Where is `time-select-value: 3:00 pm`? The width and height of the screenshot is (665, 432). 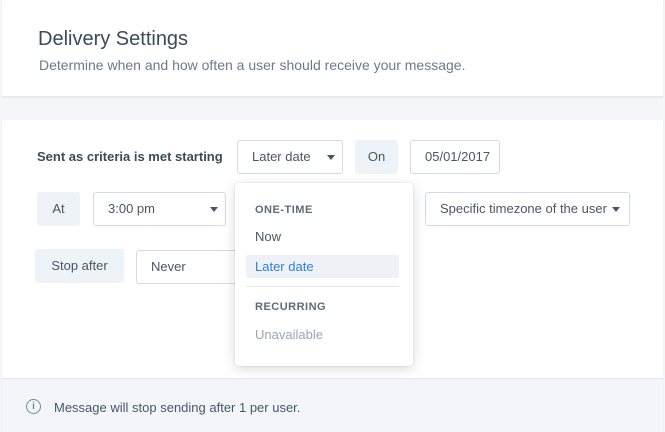 time-select-value: 3:00 pm is located at coordinates (131, 208).